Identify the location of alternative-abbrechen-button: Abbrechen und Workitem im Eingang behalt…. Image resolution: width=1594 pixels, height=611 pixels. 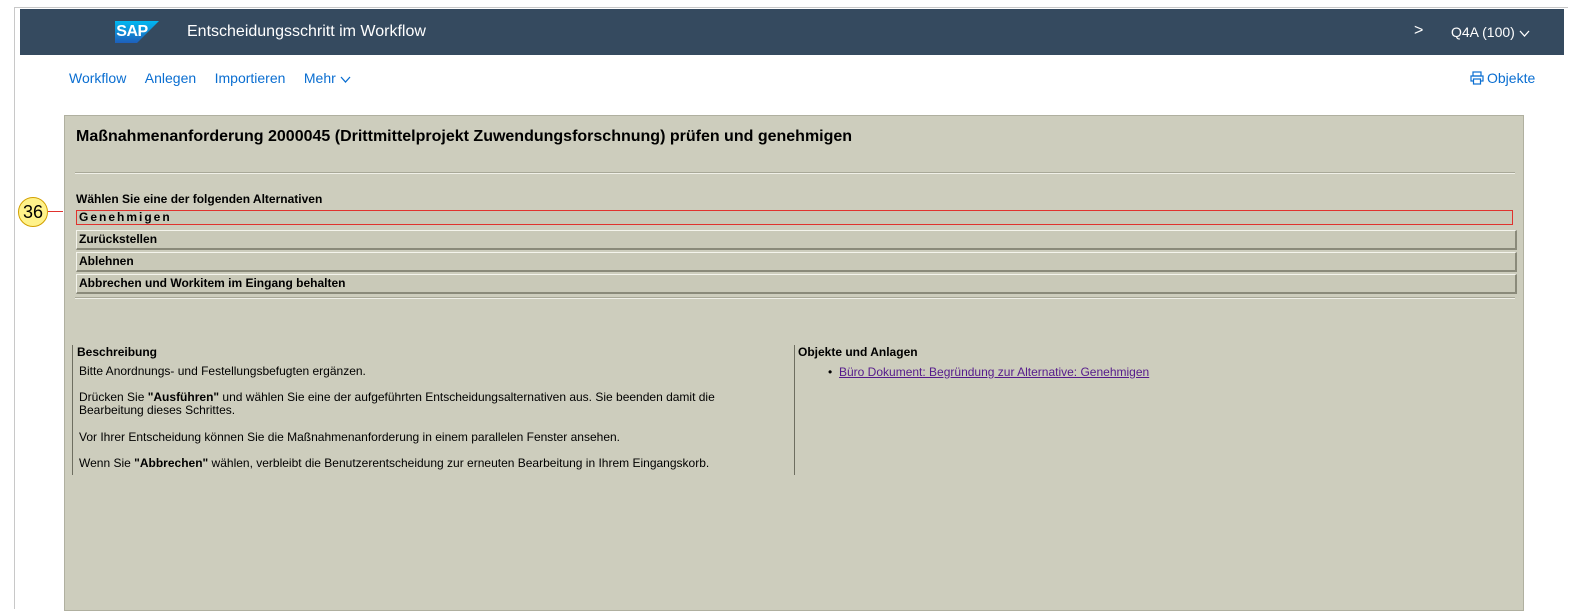
(796, 284).